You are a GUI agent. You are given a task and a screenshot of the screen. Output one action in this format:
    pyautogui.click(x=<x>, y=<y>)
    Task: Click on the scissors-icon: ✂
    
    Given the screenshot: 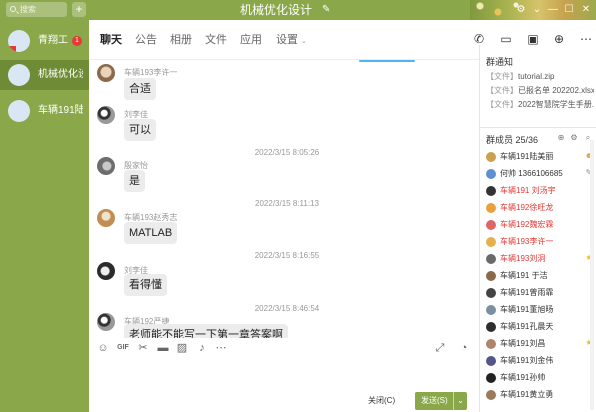 What is the action you would take?
    pyautogui.click(x=143, y=348)
    